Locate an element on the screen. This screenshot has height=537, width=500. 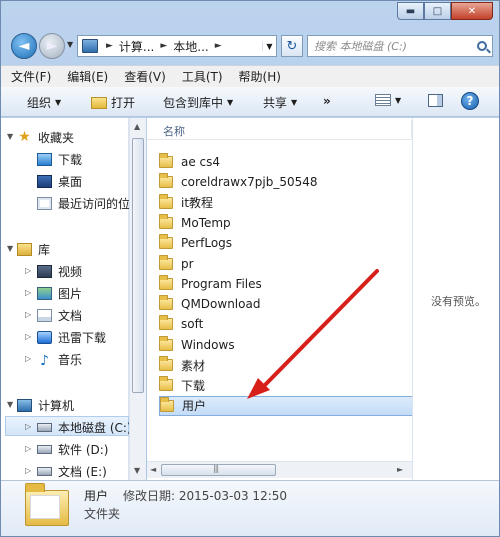
menu-tools: 工具(T) is located at coordinates (202, 76).